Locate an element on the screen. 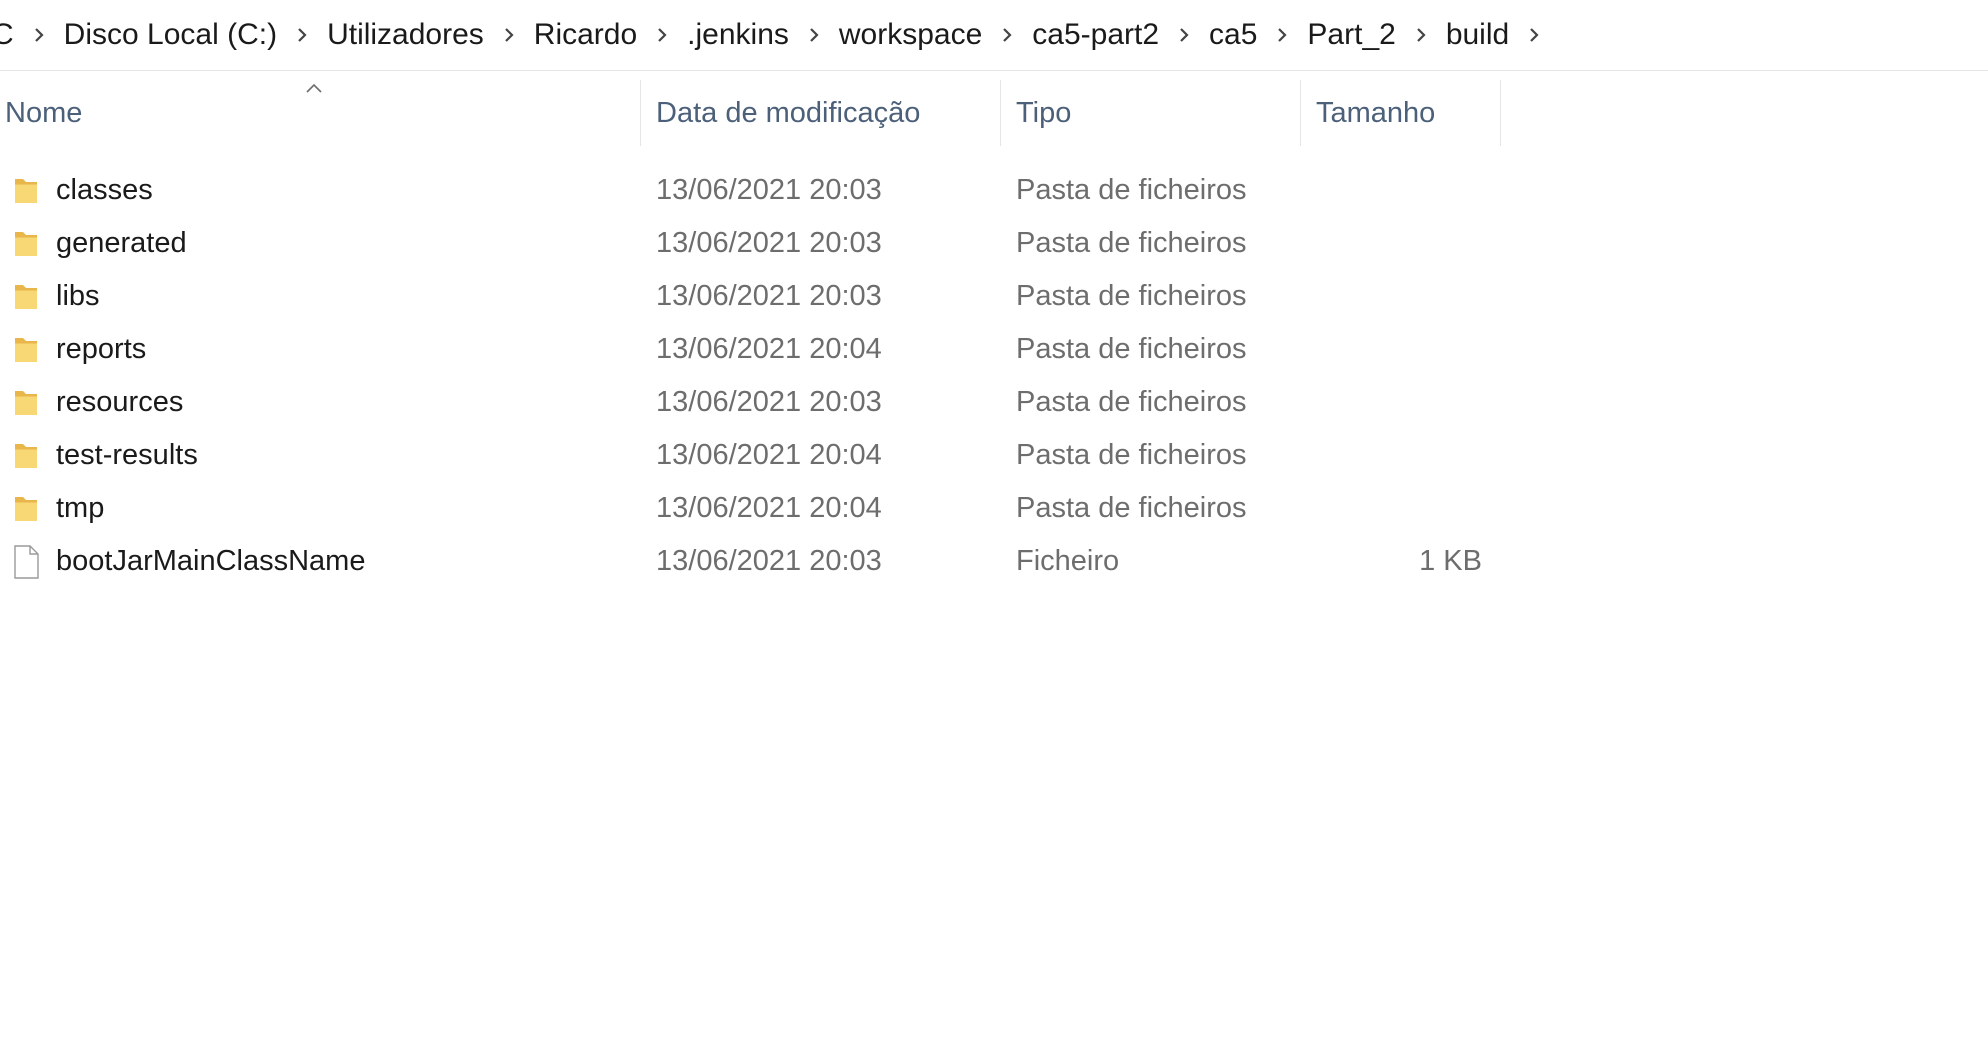 The image size is (1988, 1038). file-name: test-results is located at coordinates (127, 455).